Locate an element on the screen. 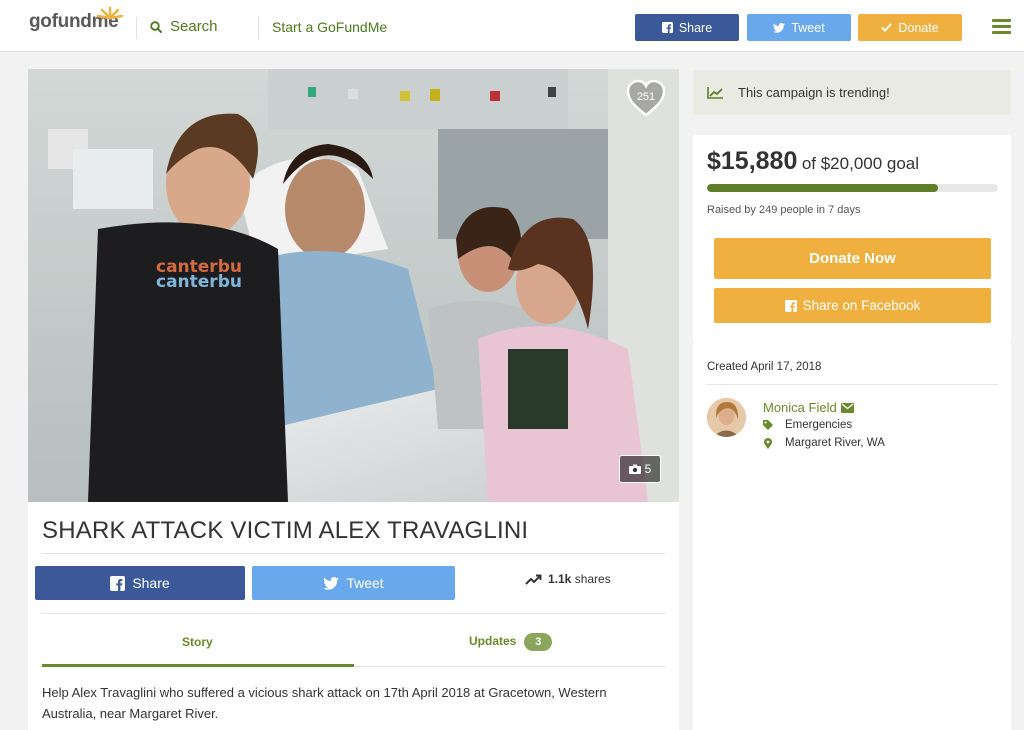  photo-count-button: 5 is located at coordinates (640, 469).